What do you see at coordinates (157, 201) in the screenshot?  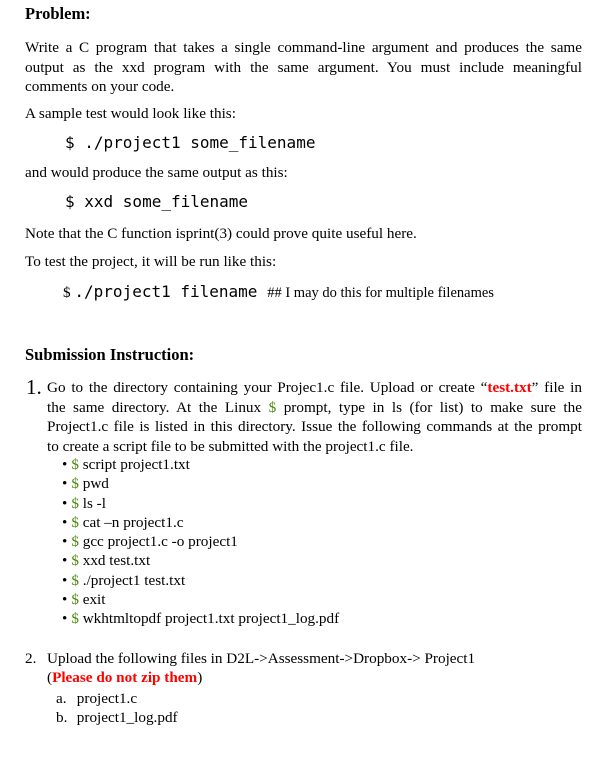 I see `xxd-command: $ xxd some_filename` at bounding box center [157, 201].